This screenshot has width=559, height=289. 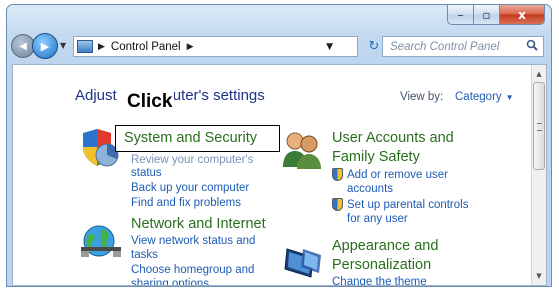 What do you see at coordinates (370, 189) in the screenshot?
I see `add-remove-users-link-cont: accounts` at bounding box center [370, 189].